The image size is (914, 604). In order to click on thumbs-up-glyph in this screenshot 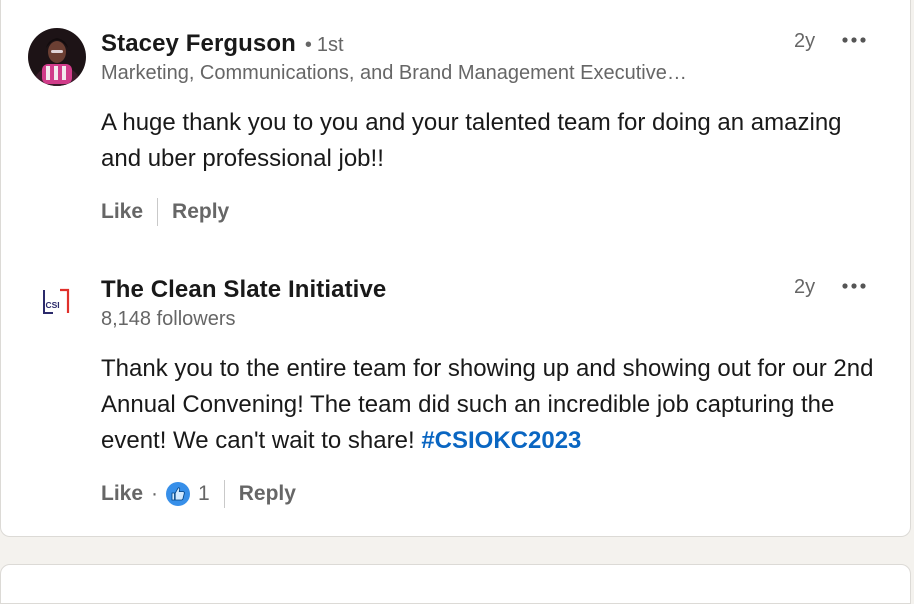, I will do `click(178, 494)`.